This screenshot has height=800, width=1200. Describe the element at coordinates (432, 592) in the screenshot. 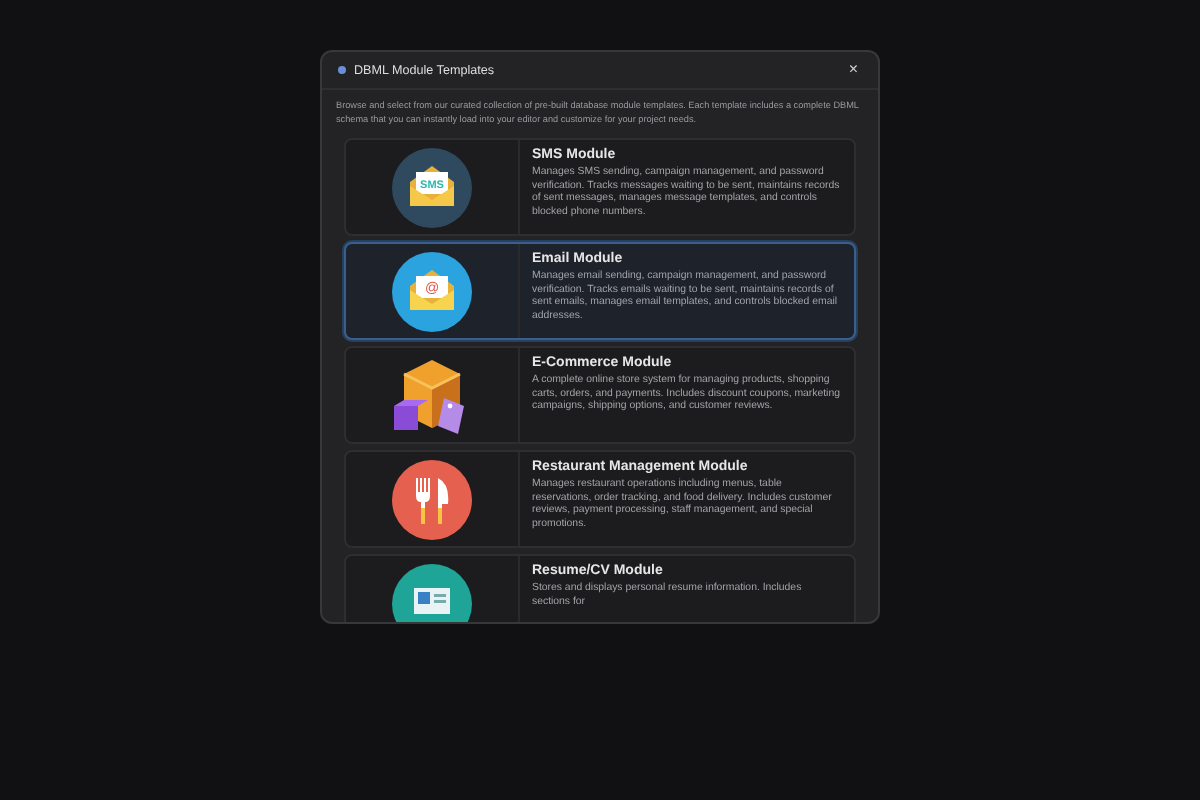

I see `resume-card-icon` at that location.